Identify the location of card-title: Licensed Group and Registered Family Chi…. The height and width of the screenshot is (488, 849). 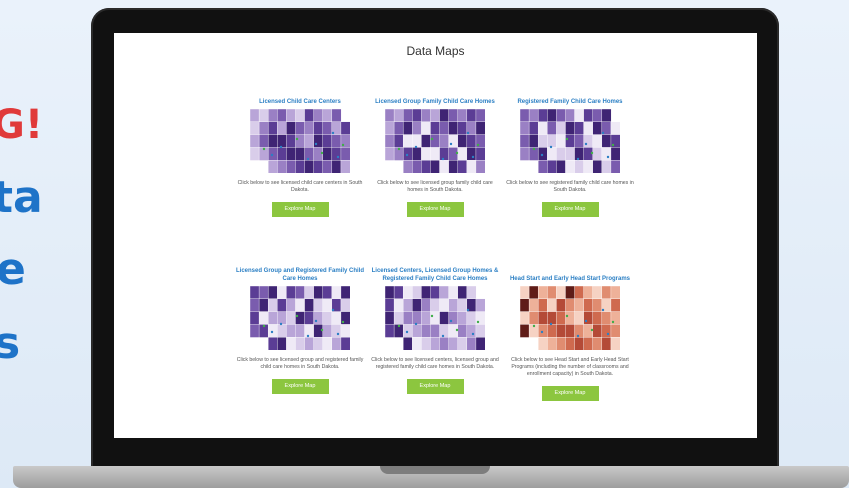
(300, 274).